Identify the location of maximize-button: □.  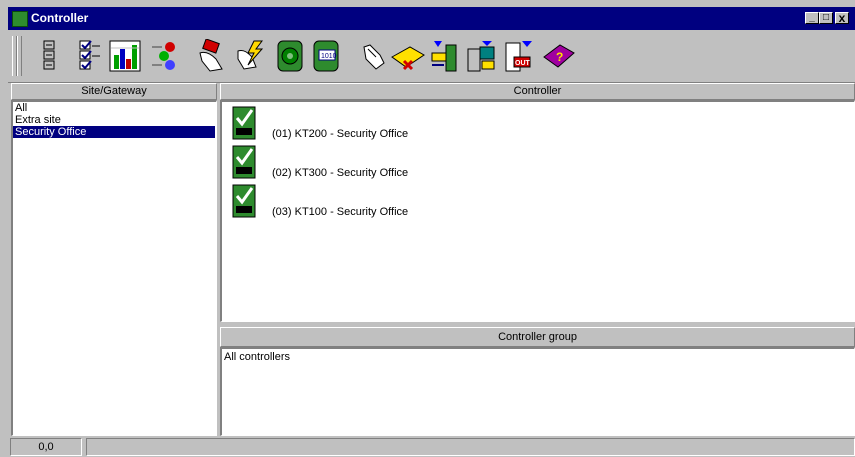
(826, 18).